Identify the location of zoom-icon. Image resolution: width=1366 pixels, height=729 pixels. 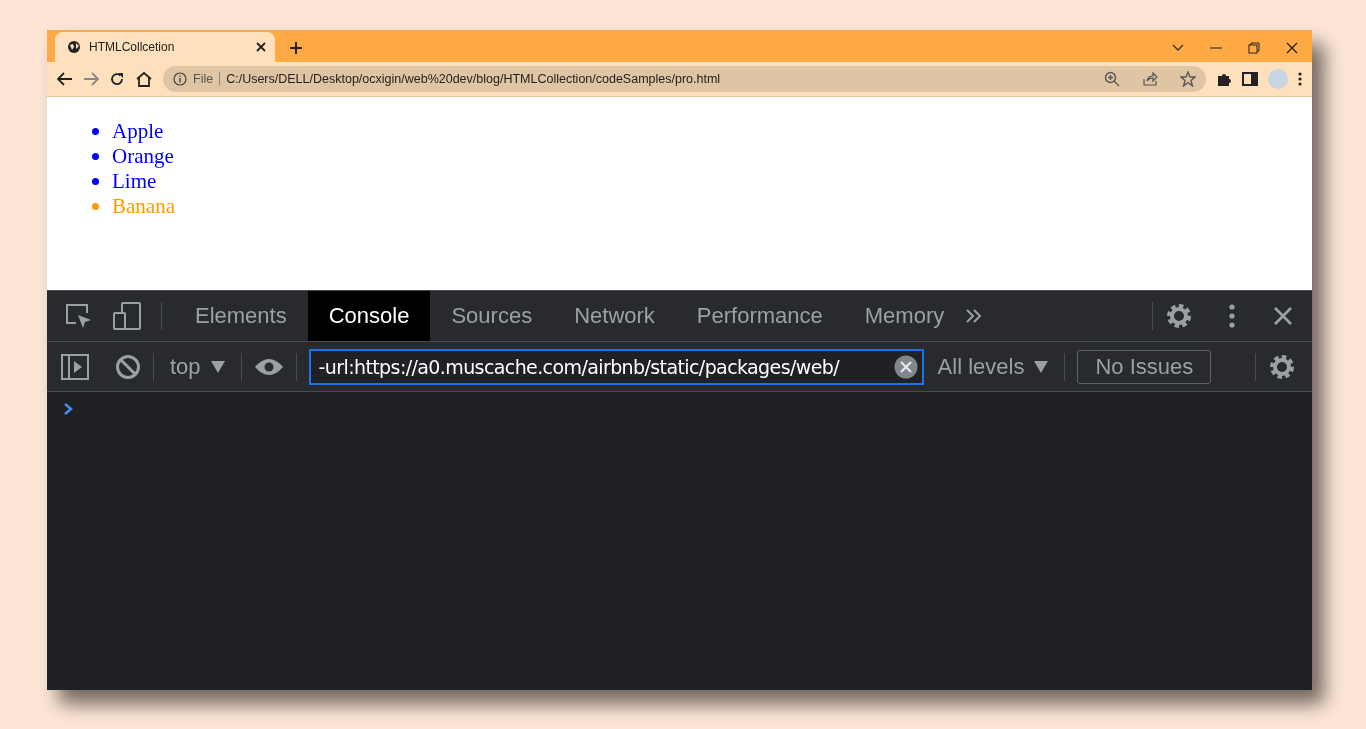
(1112, 79).